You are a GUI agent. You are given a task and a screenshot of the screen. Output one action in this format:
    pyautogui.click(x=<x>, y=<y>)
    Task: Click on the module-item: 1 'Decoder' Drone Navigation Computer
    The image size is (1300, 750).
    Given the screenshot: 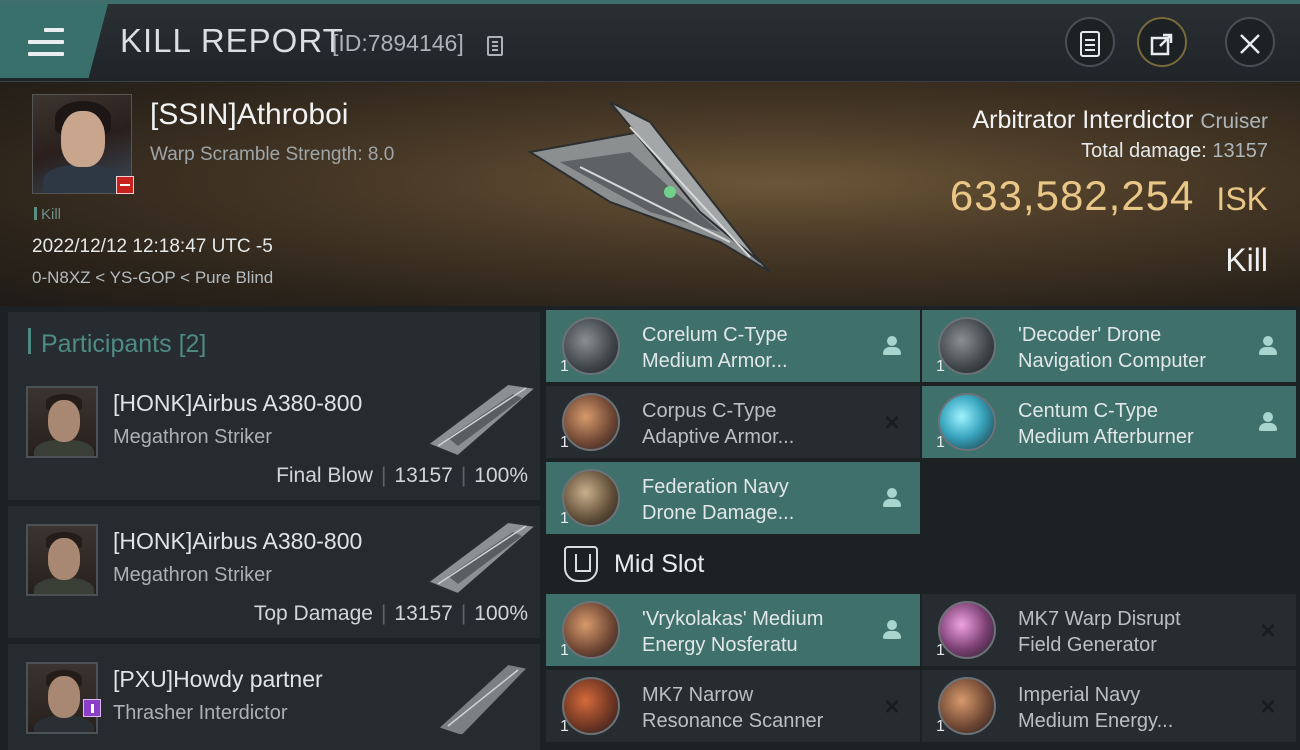 What is the action you would take?
    pyautogui.click(x=1109, y=346)
    